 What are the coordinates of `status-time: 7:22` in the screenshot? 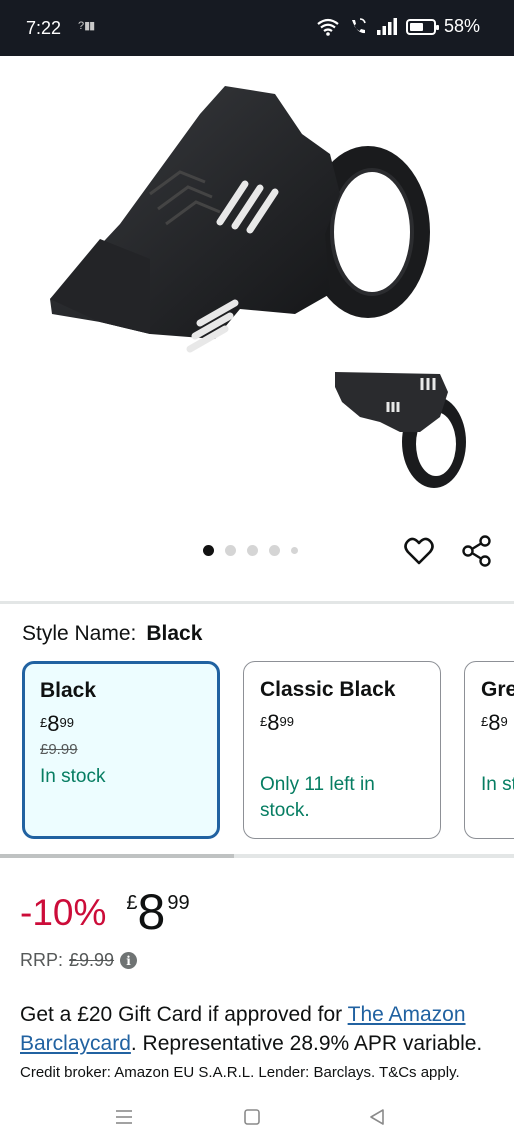 It's located at (44, 28).